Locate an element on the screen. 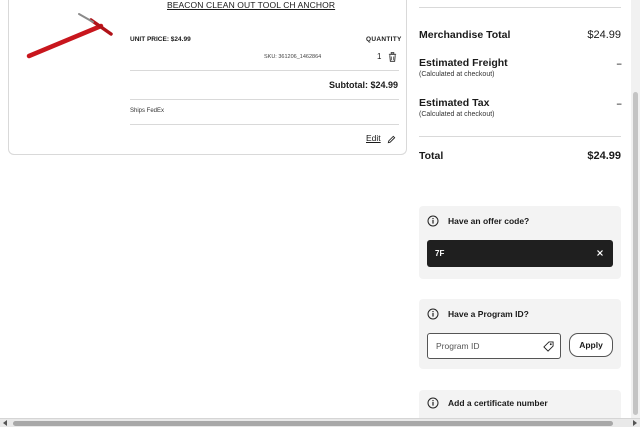 Image resolution: width=640 pixels, height=427 pixels. vertical-scroll-thumb is located at coordinates (635, 253).